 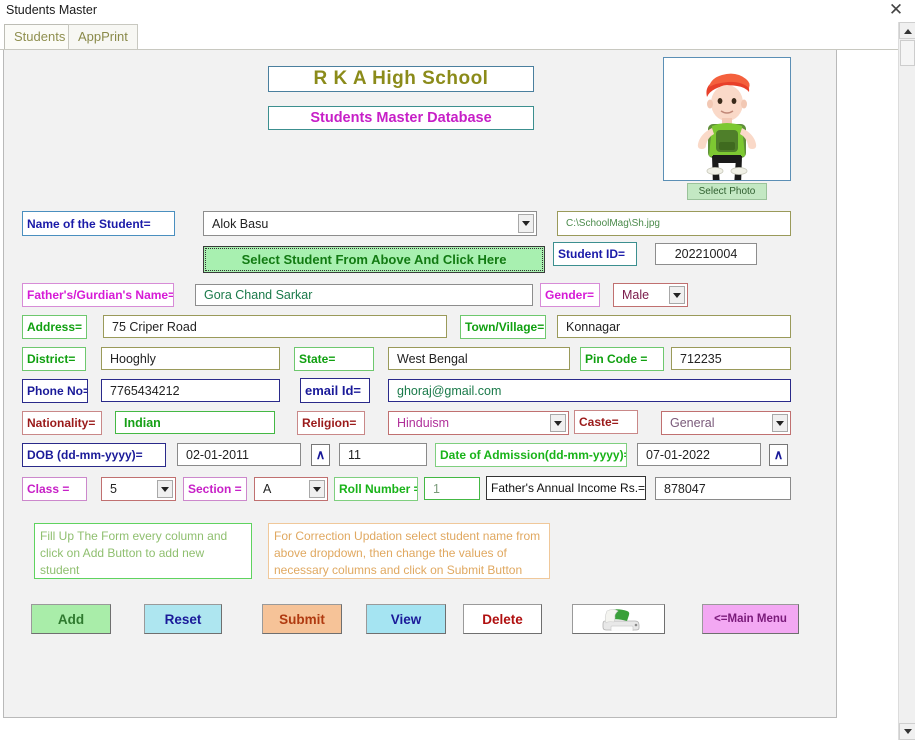 What do you see at coordinates (450, 37) in the screenshot?
I see `tab-strip: Students AppPrint` at bounding box center [450, 37].